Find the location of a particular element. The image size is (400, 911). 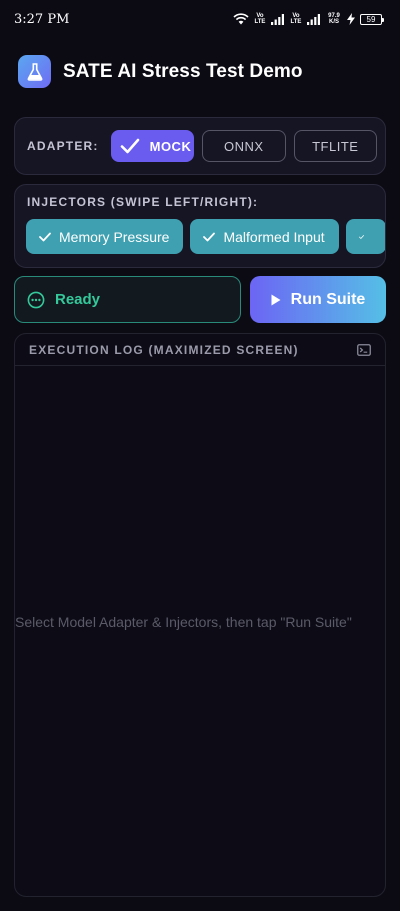

adapter-option-onnx: ONNX is located at coordinates (244, 146).